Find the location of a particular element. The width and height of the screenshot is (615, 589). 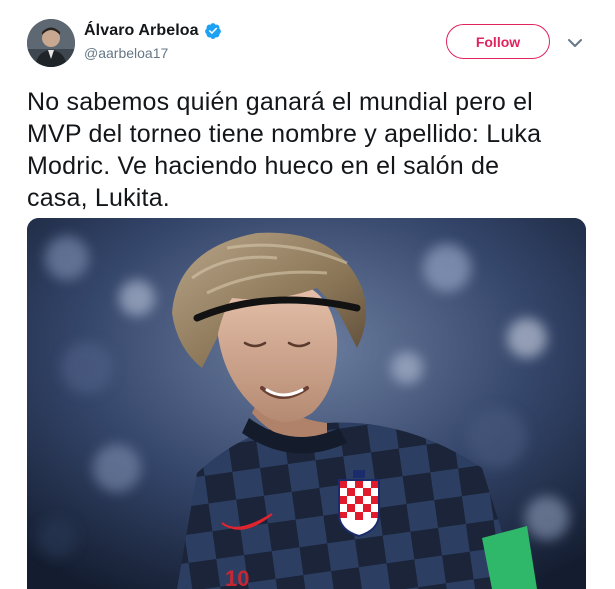

display-name-row: Álvaro Arbeloa is located at coordinates (153, 31).